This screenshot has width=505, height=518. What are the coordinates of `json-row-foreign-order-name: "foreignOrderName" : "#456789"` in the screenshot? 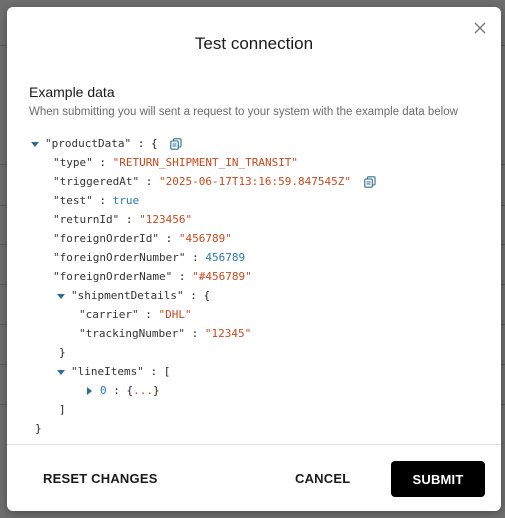 It's located at (152, 276).